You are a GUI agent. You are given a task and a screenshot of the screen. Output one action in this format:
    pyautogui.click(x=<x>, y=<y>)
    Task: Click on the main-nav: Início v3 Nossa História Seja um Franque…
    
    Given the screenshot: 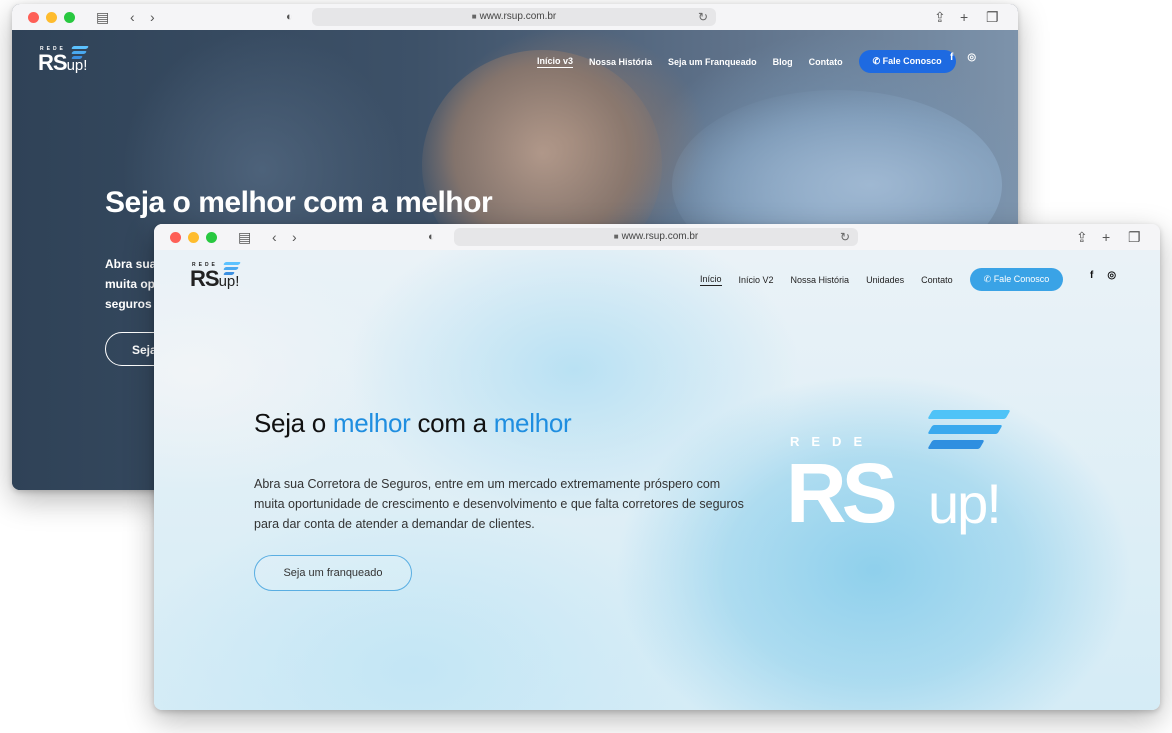 What is the action you would take?
    pyautogui.click(x=746, y=61)
    